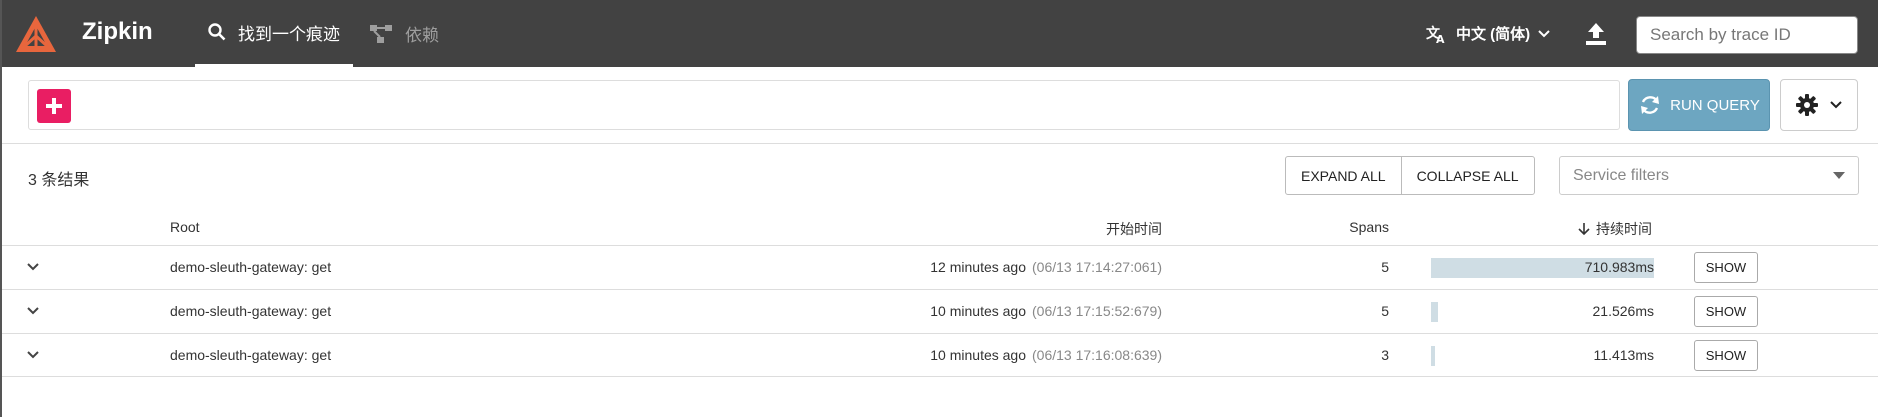  Describe the element at coordinates (289, 34) in the screenshot. I see `tab-find-trace-label: 找到一个痕迹` at that location.